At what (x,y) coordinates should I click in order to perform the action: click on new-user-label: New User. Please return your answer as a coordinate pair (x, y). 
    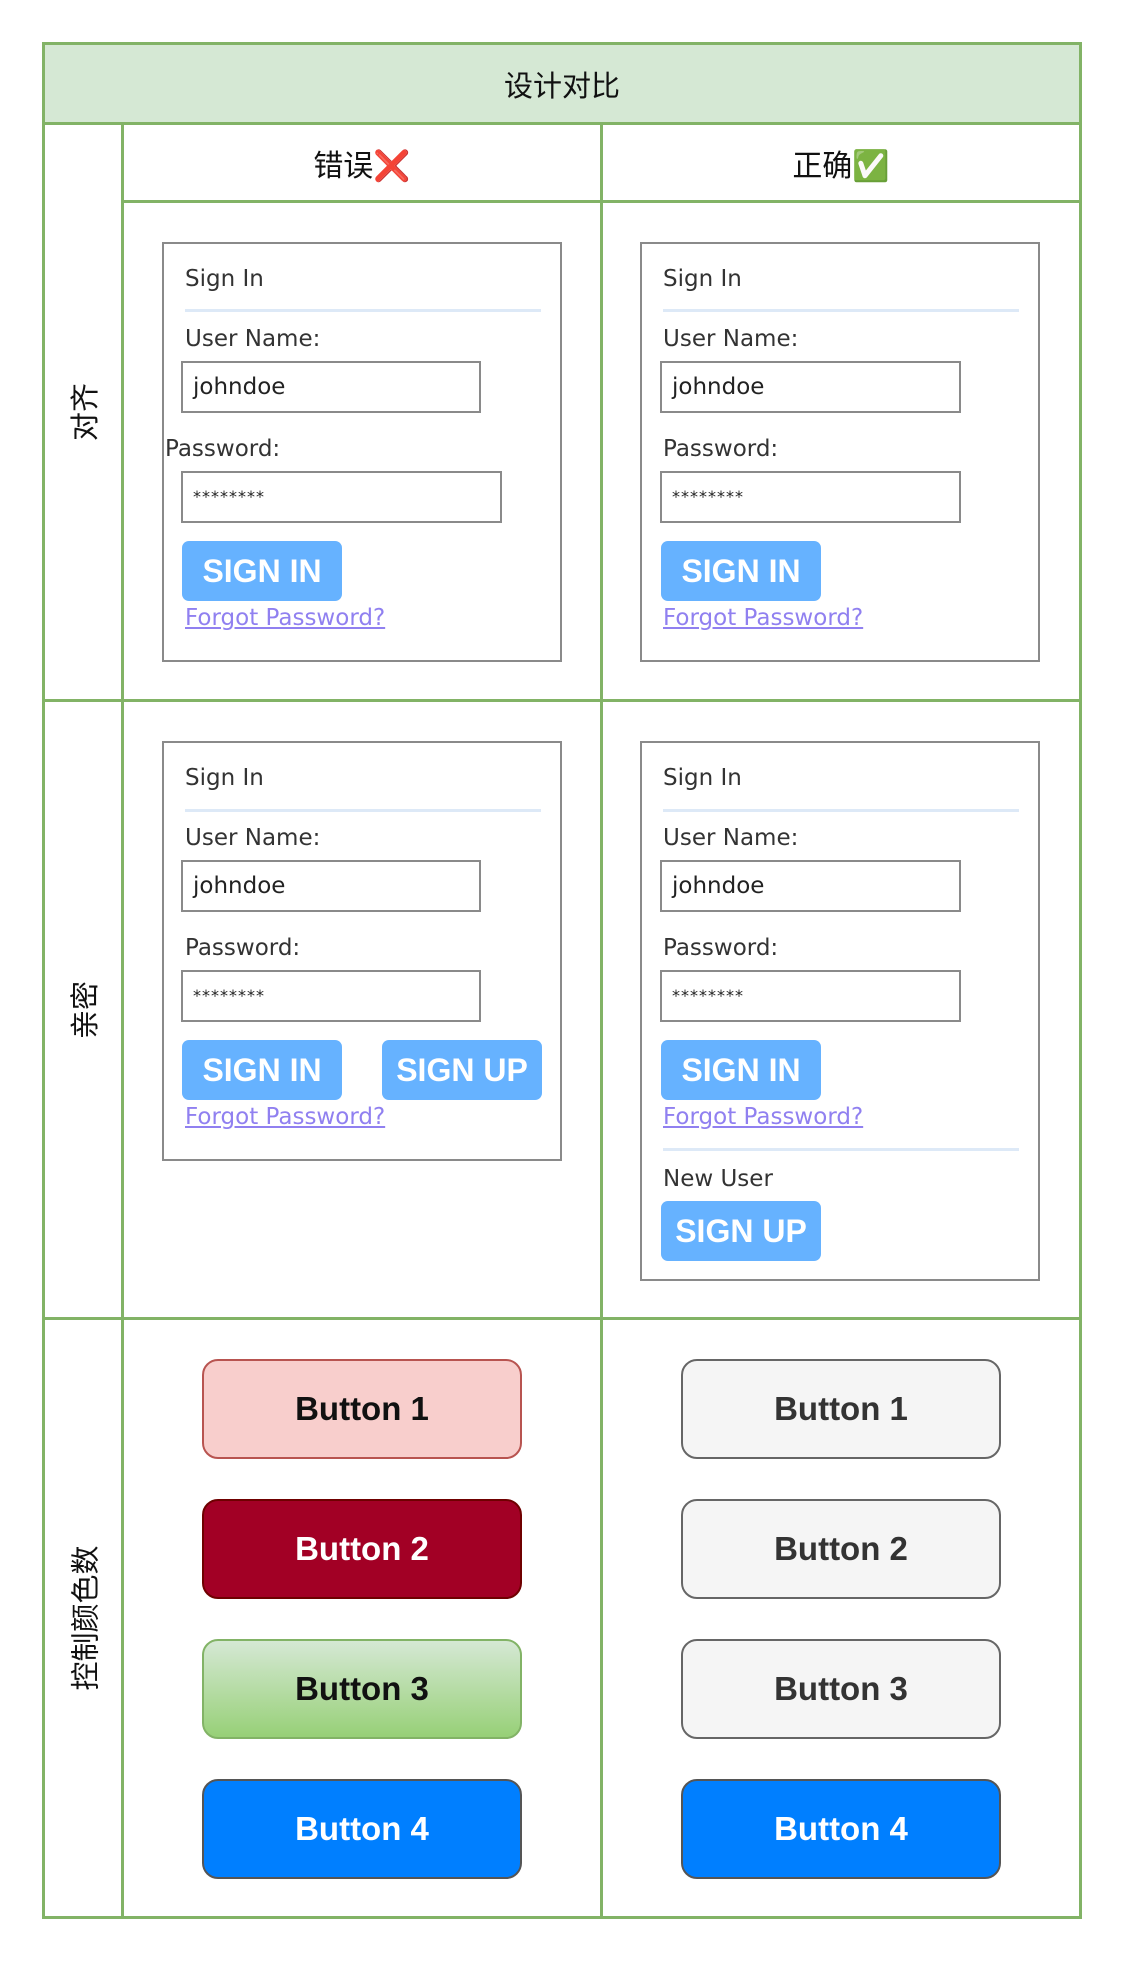
    Looking at the image, I should click on (718, 1179).